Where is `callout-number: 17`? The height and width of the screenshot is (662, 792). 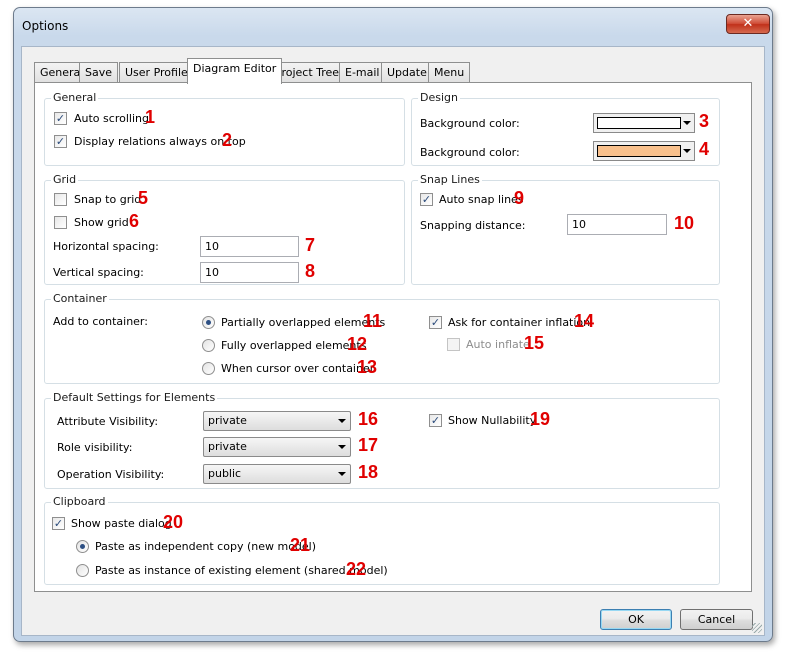 callout-number: 17 is located at coordinates (368, 445).